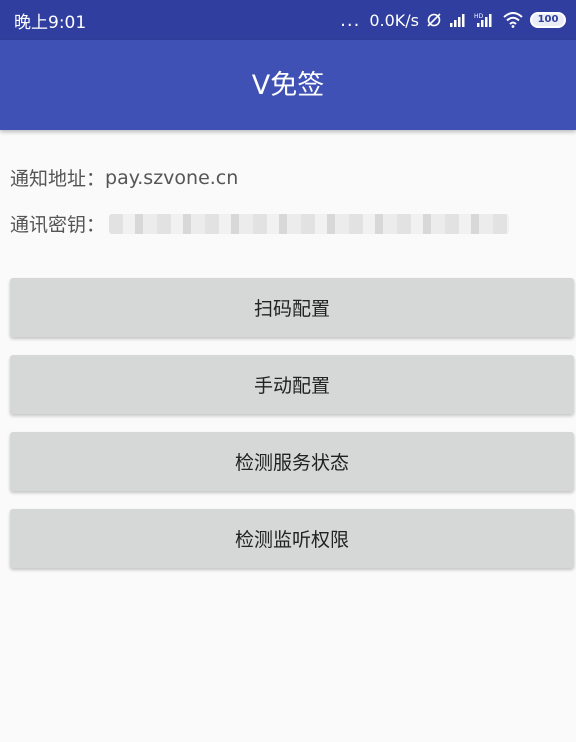 Image resolution: width=576 pixels, height=742 pixels. I want to click on secret-key-masked-value, so click(309, 223).